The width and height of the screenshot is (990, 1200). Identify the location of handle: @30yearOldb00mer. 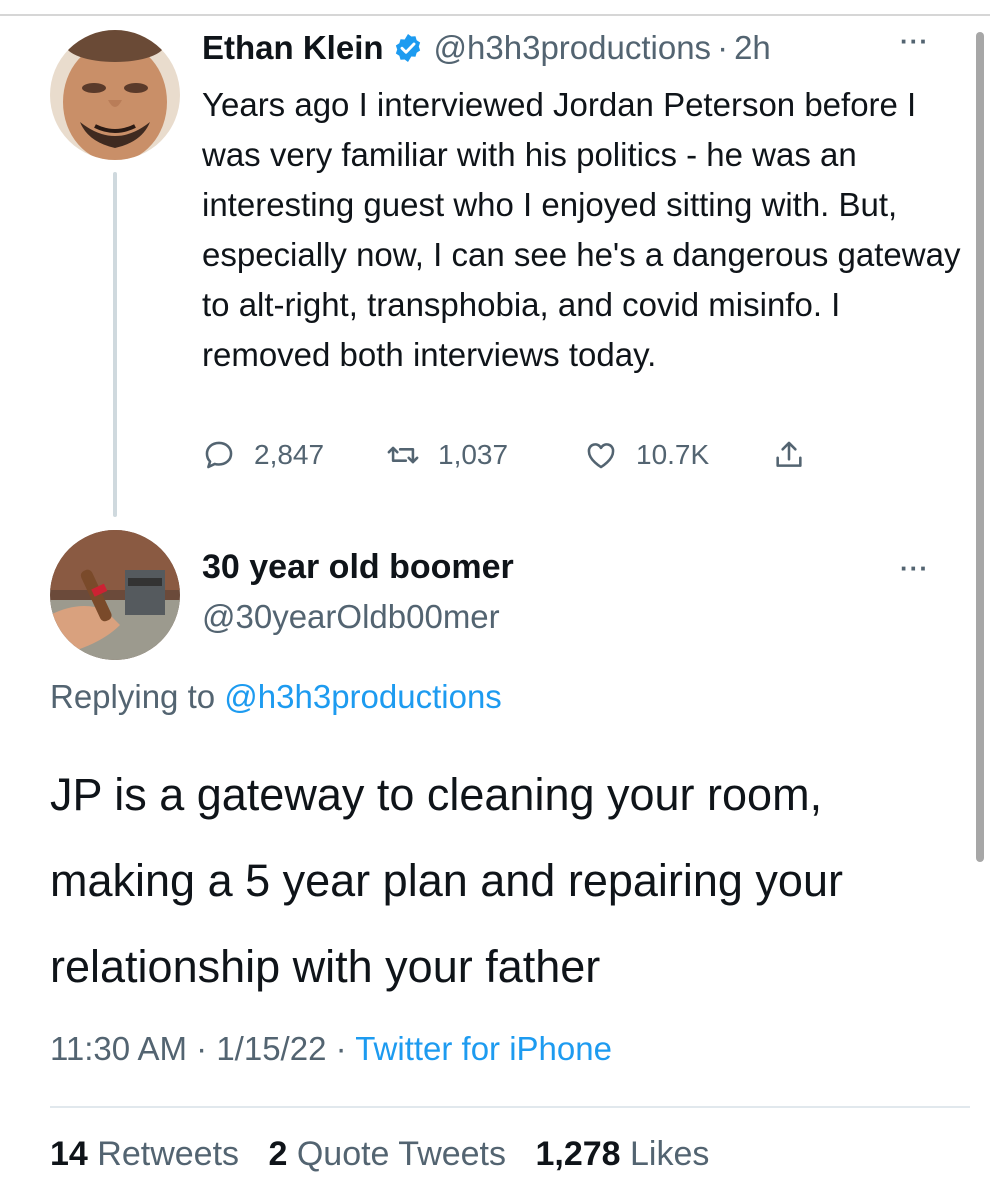
(351, 617).